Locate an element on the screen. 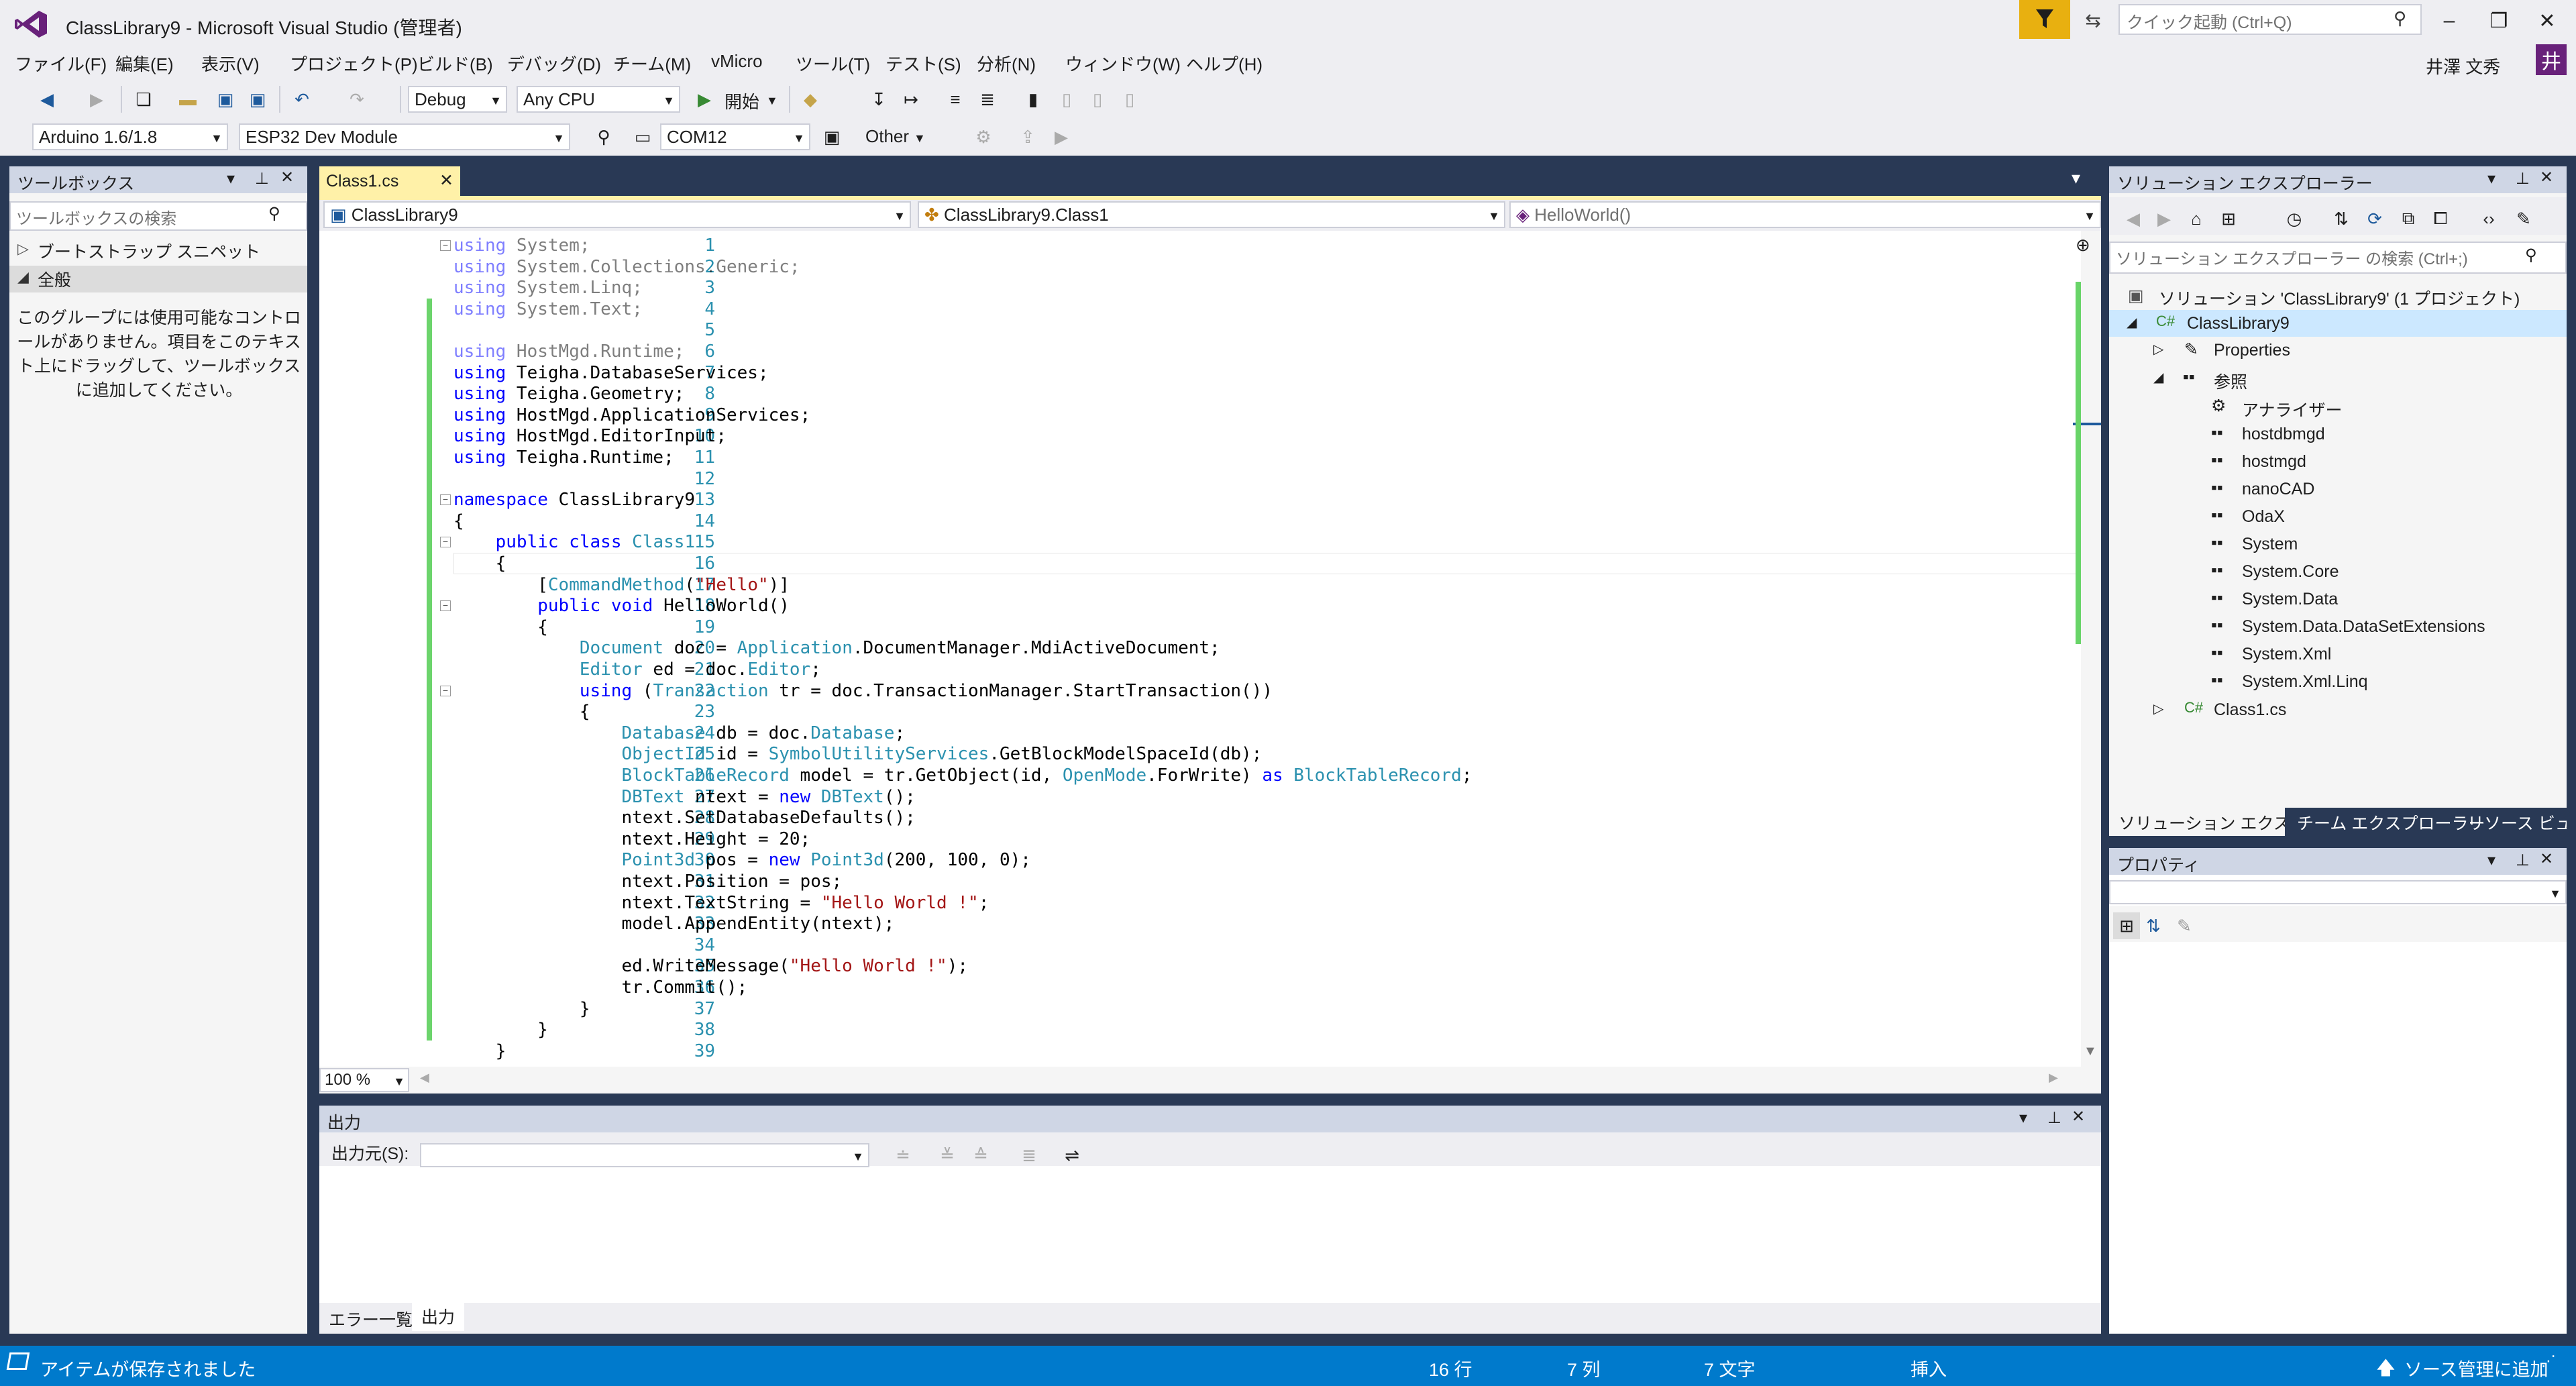 The height and width of the screenshot is (1386, 2576). tree-reference-item: nanoCAD is located at coordinates (2278, 489).